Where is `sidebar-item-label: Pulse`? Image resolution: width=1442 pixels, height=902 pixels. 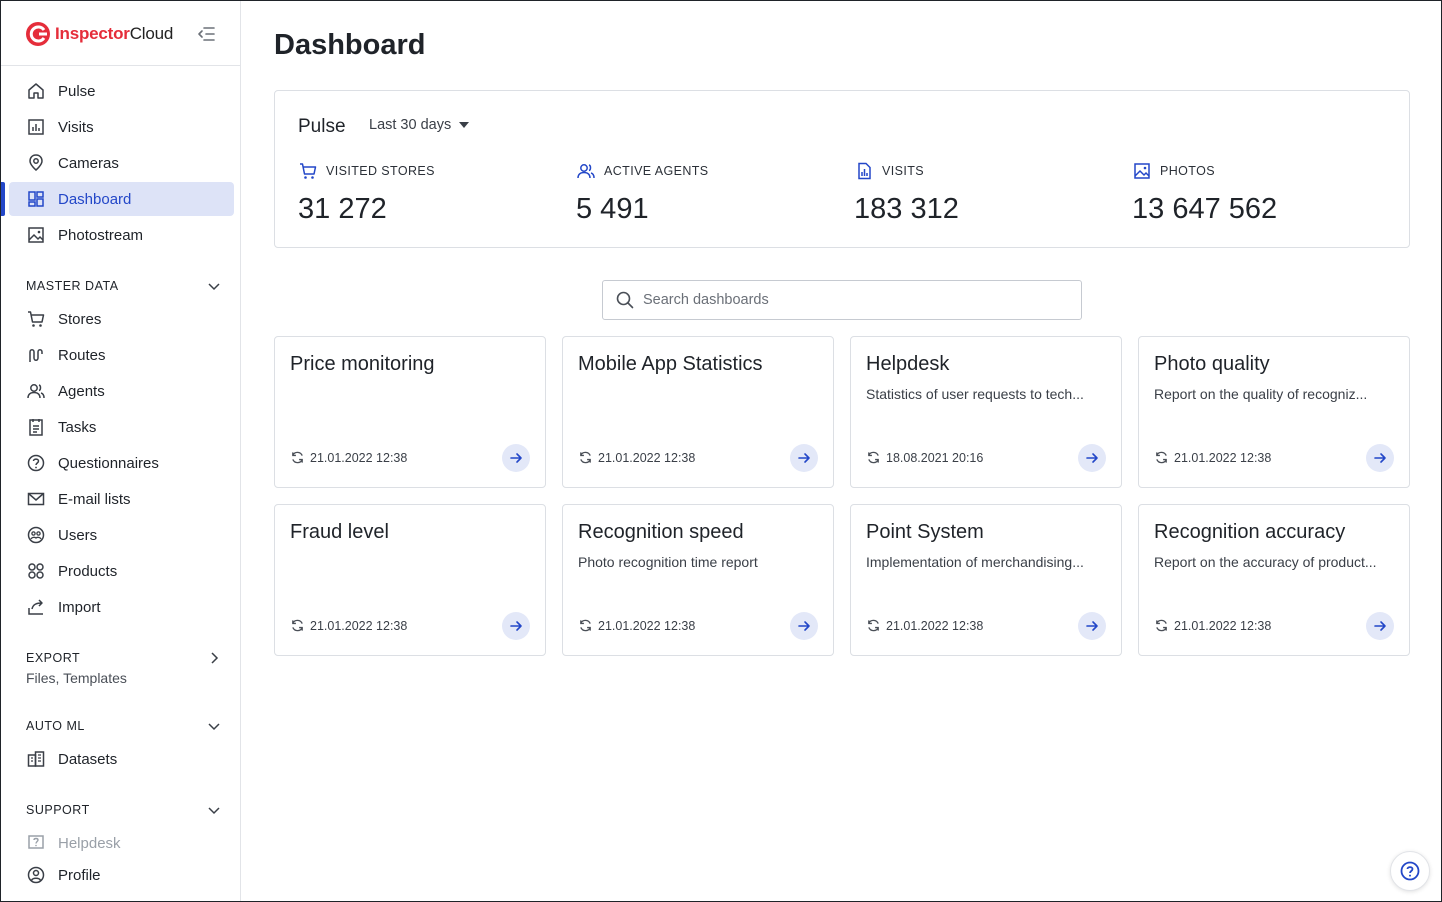 sidebar-item-label: Pulse is located at coordinates (77, 91).